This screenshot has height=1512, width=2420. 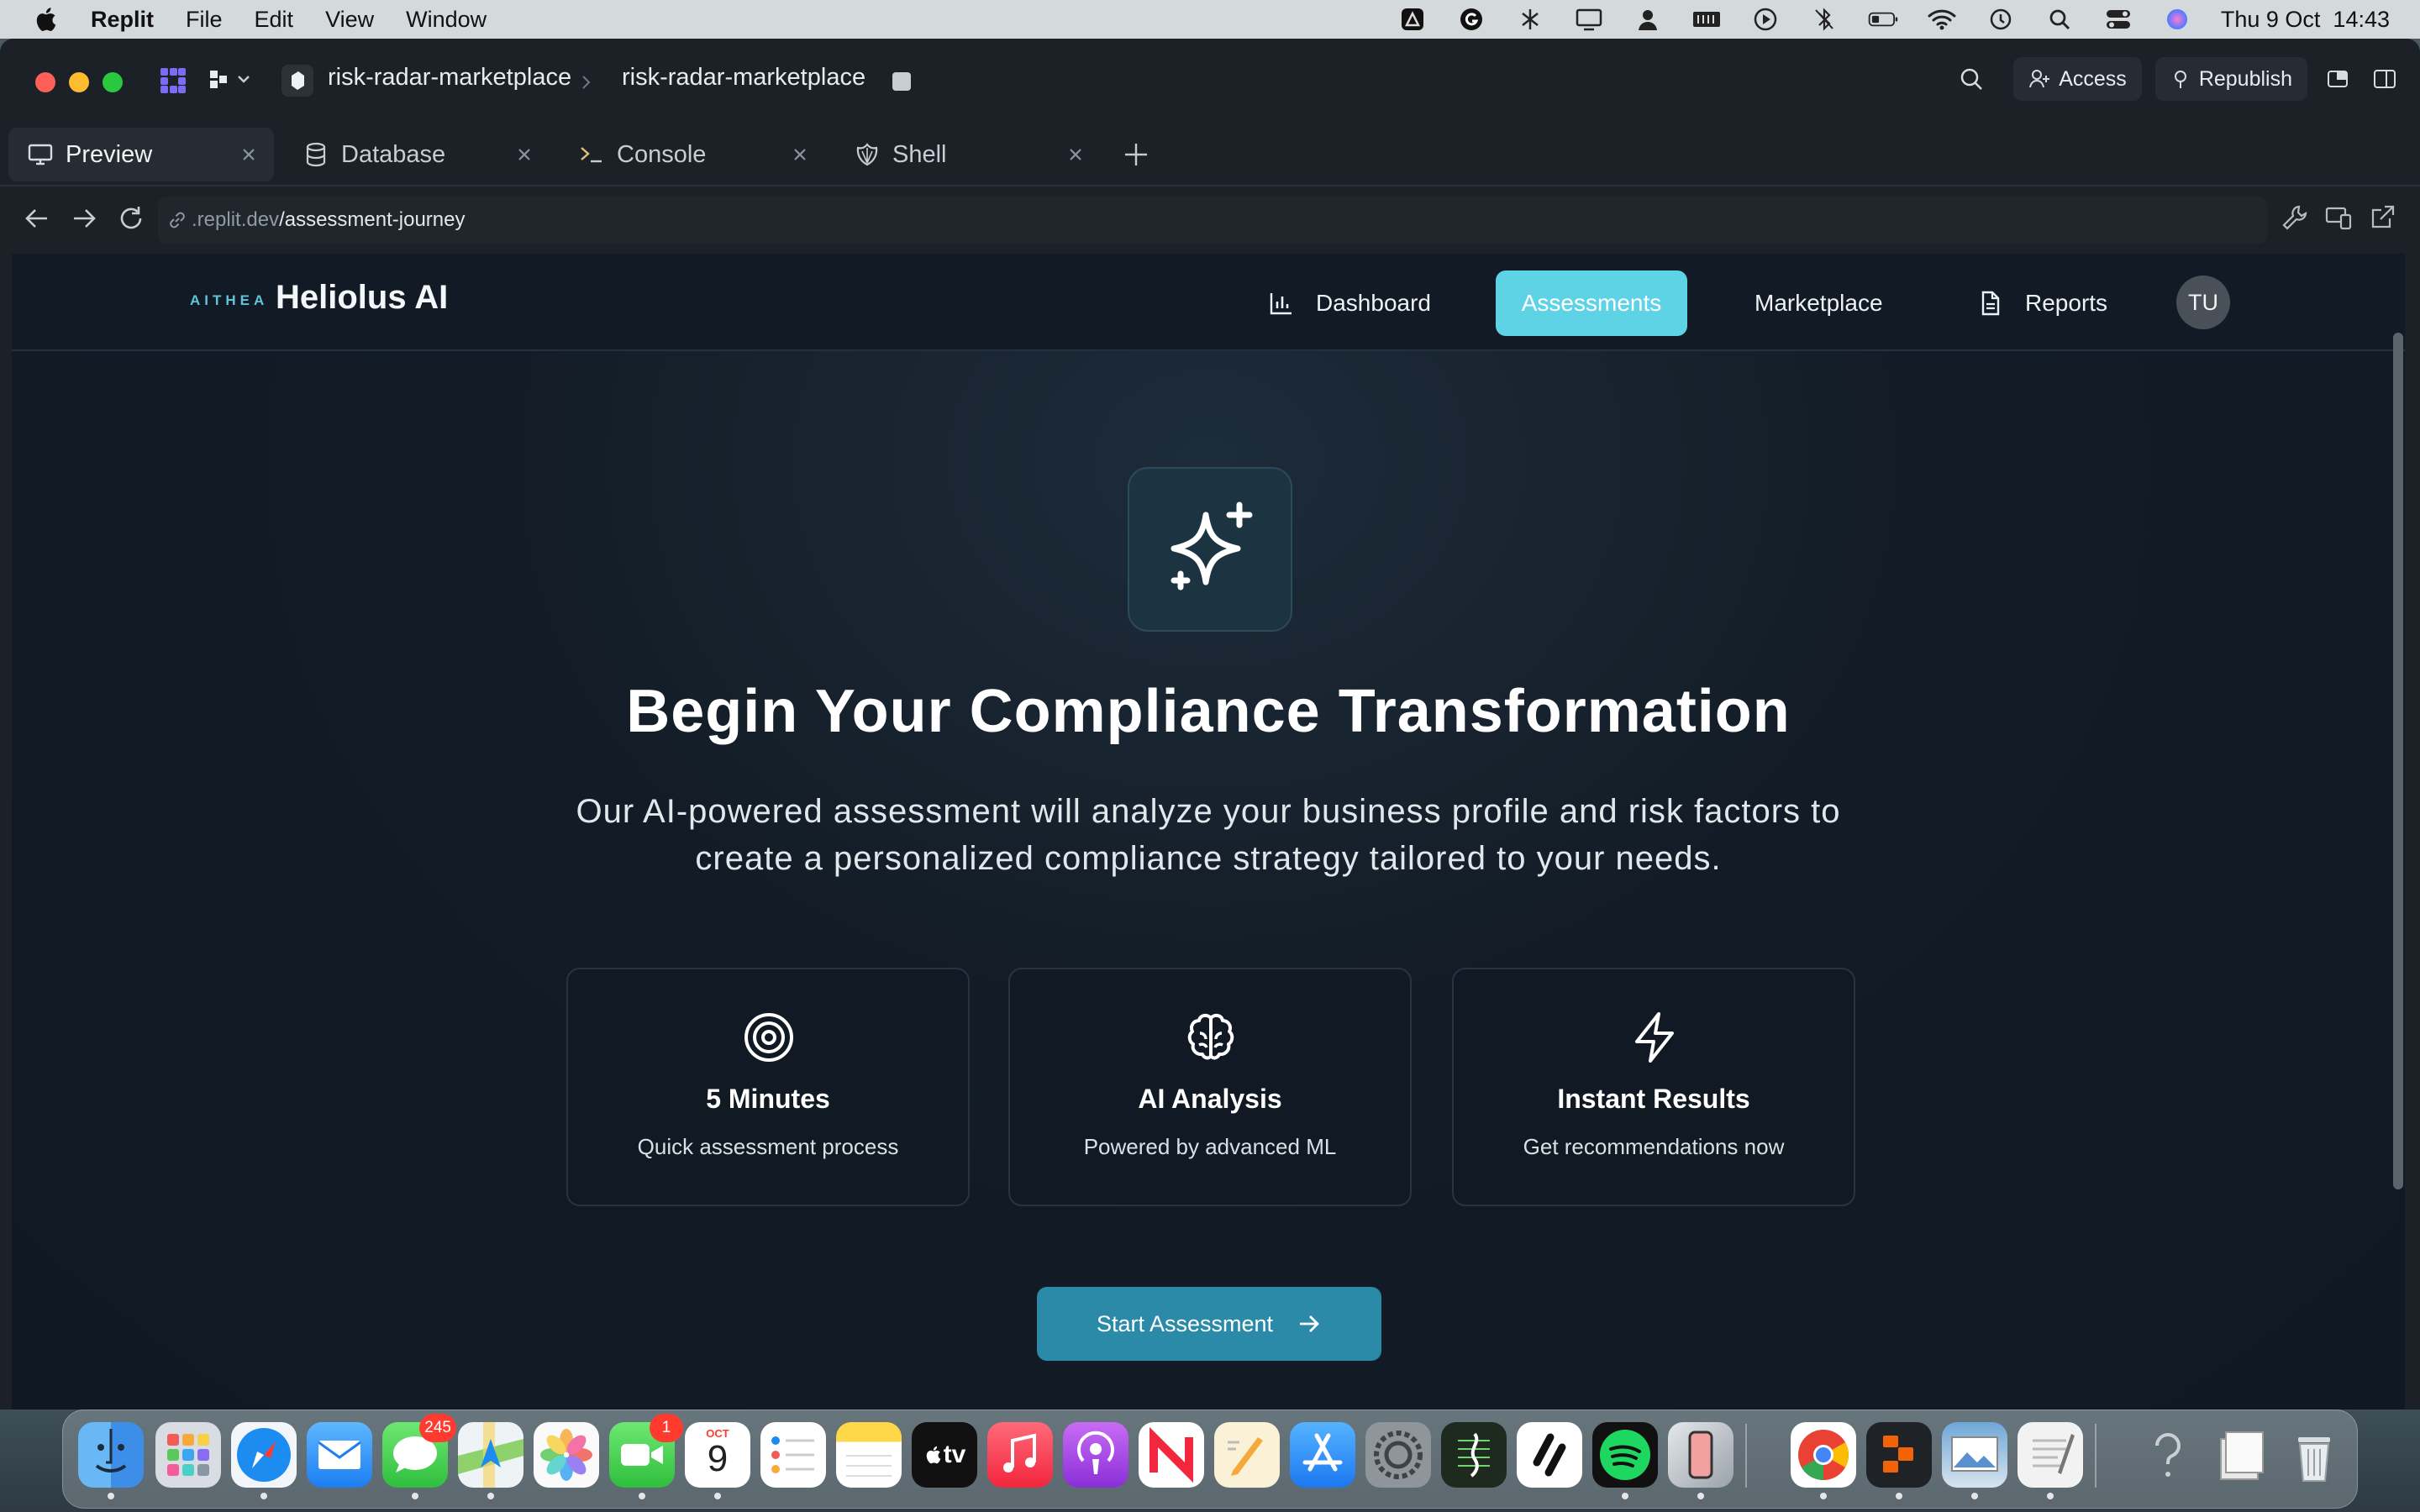 I want to click on app-store-icon, so click(x=1322, y=1455).